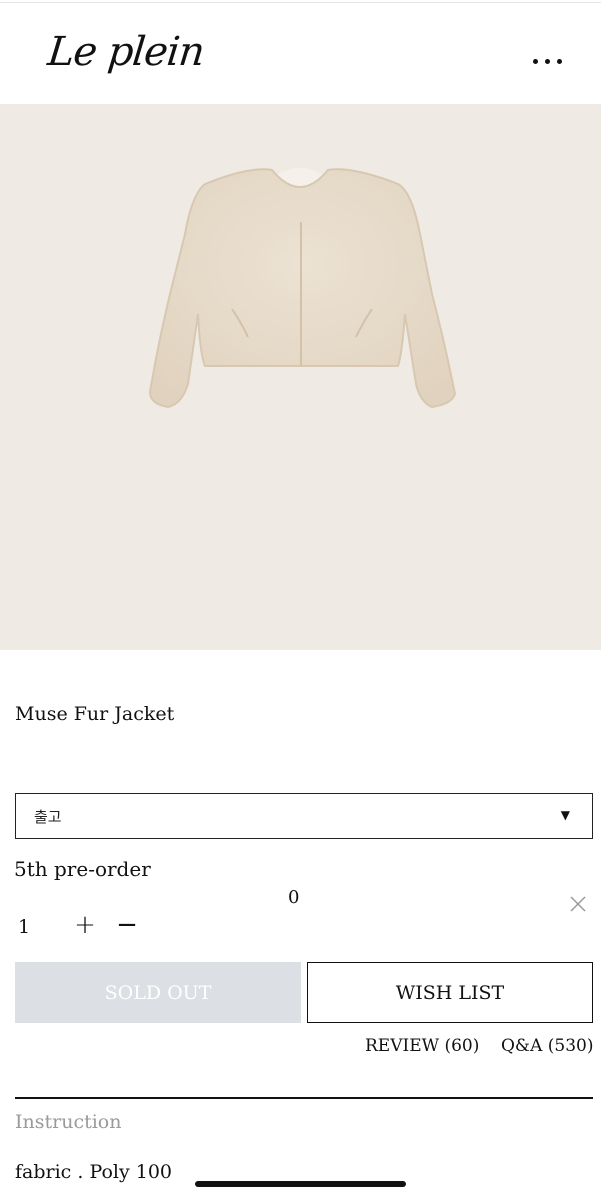 The height and width of the screenshot is (1200, 601). What do you see at coordinates (300, 1184) in the screenshot?
I see `home-indicator` at bounding box center [300, 1184].